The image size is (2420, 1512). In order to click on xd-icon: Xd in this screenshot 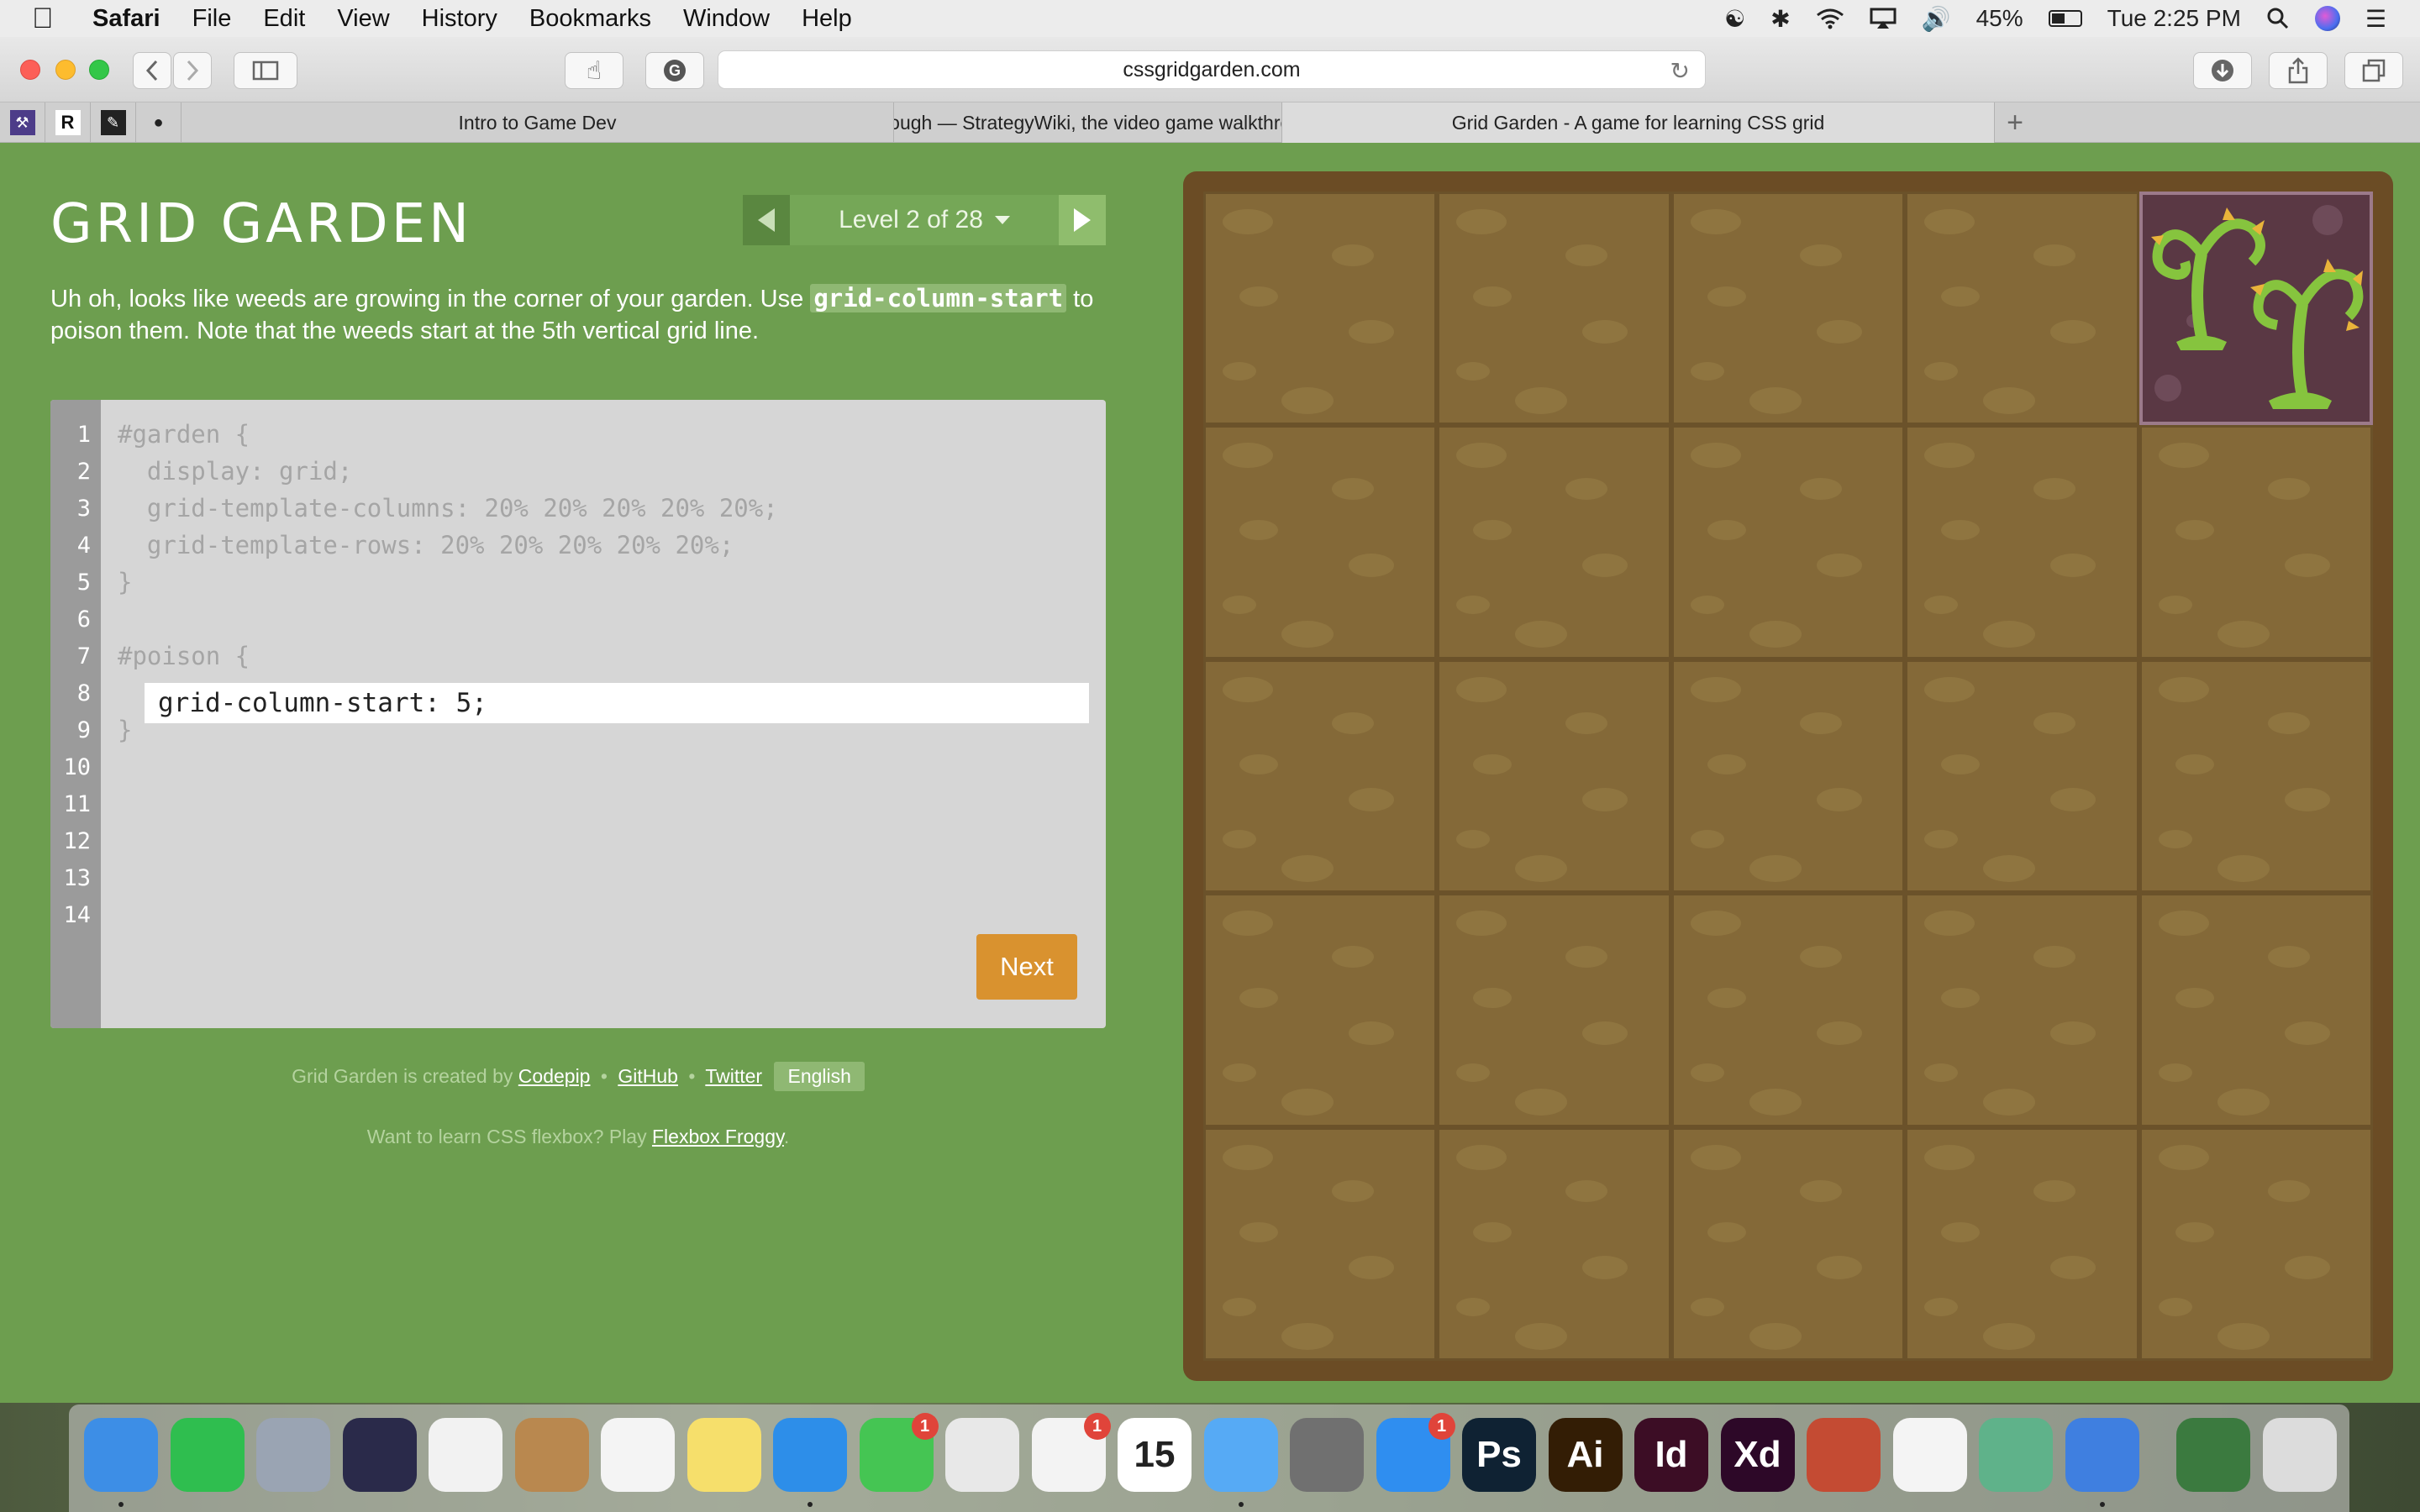, I will do `click(1757, 1455)`.